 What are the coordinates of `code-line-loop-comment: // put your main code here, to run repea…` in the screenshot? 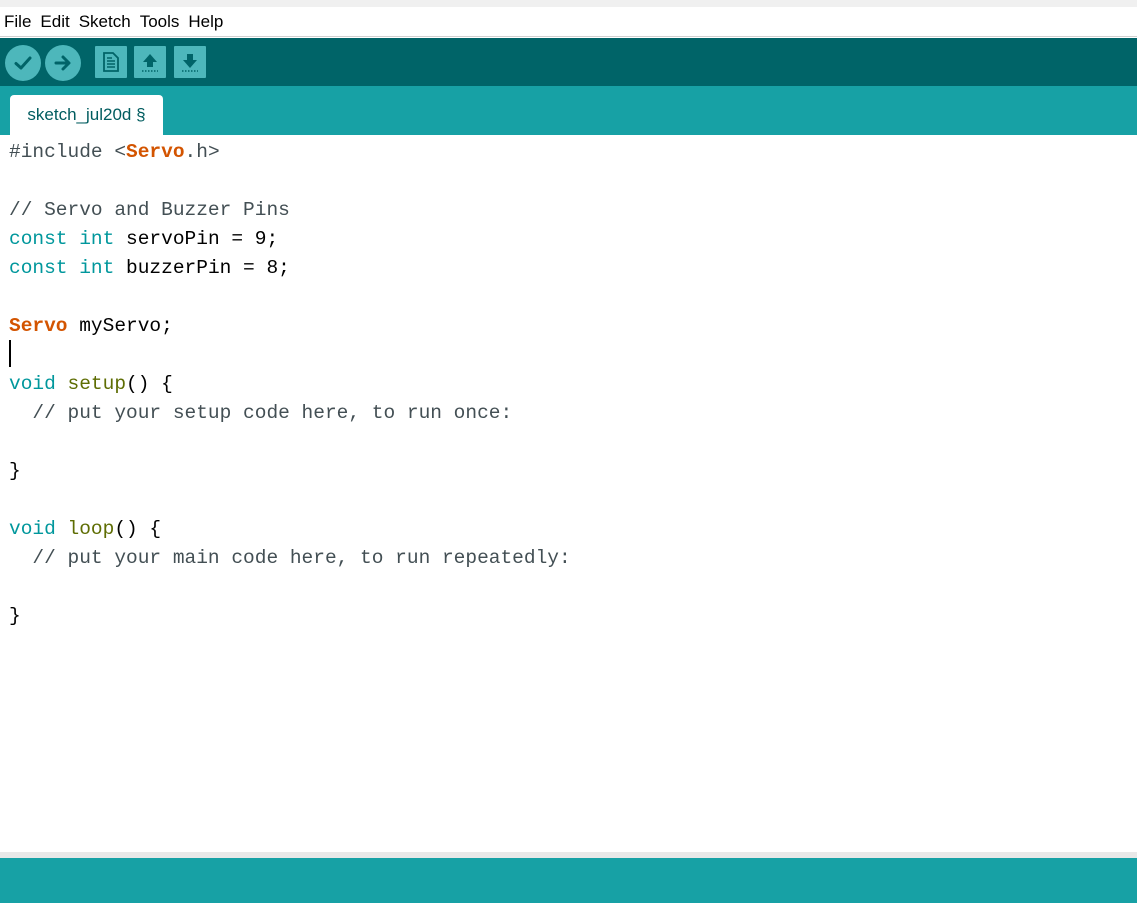 It's located at (290, 558).